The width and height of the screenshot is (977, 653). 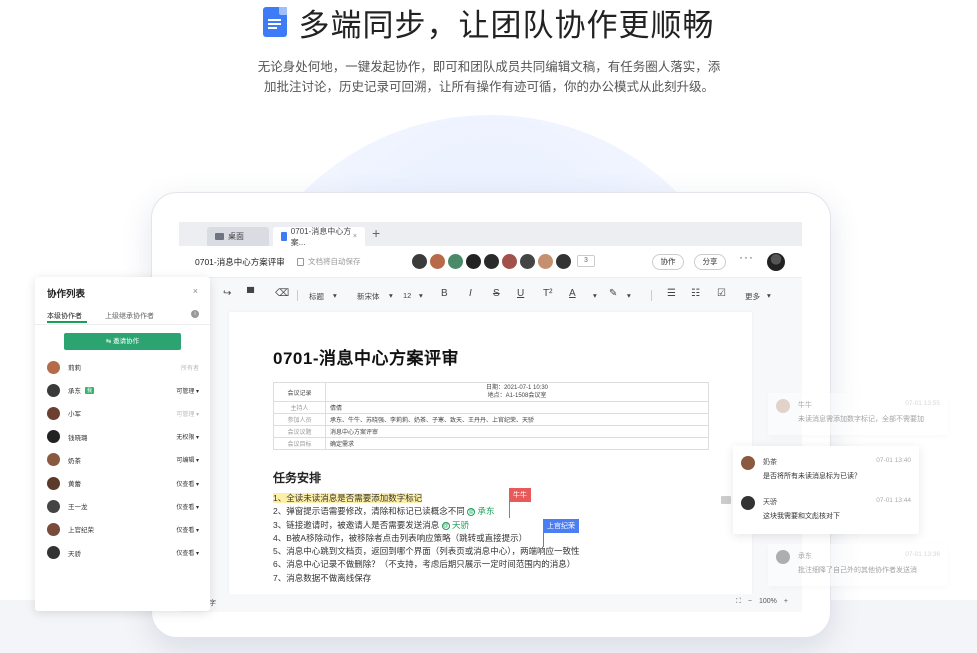 What do you see at coordinates (470, 293) in the screenshot?
I see `italic-button: I` at bounding box center [470, 293].